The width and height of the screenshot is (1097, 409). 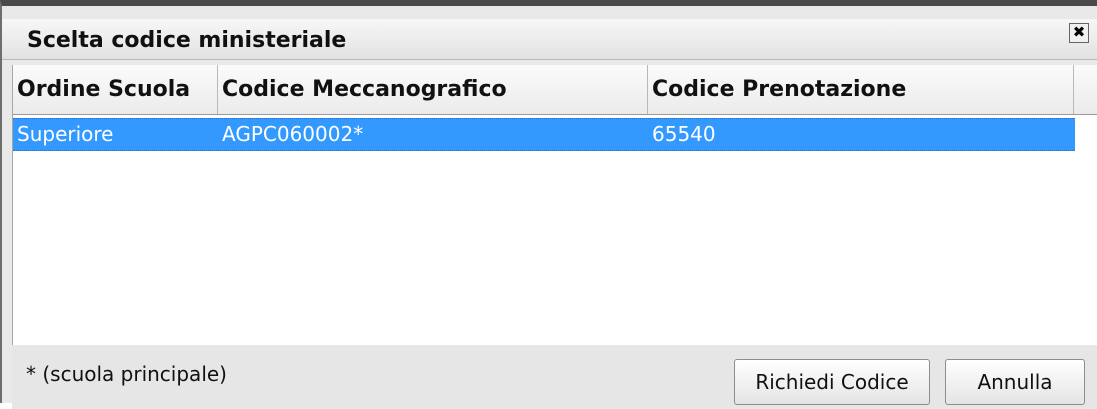 I want to click on dialog-title: Scelta codice ministeriale, so click(x=187, y=40).